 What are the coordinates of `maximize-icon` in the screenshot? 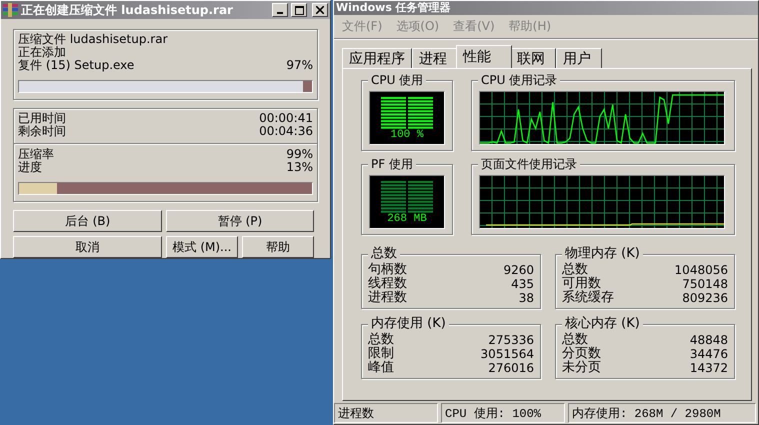 It's located at (299, 10).